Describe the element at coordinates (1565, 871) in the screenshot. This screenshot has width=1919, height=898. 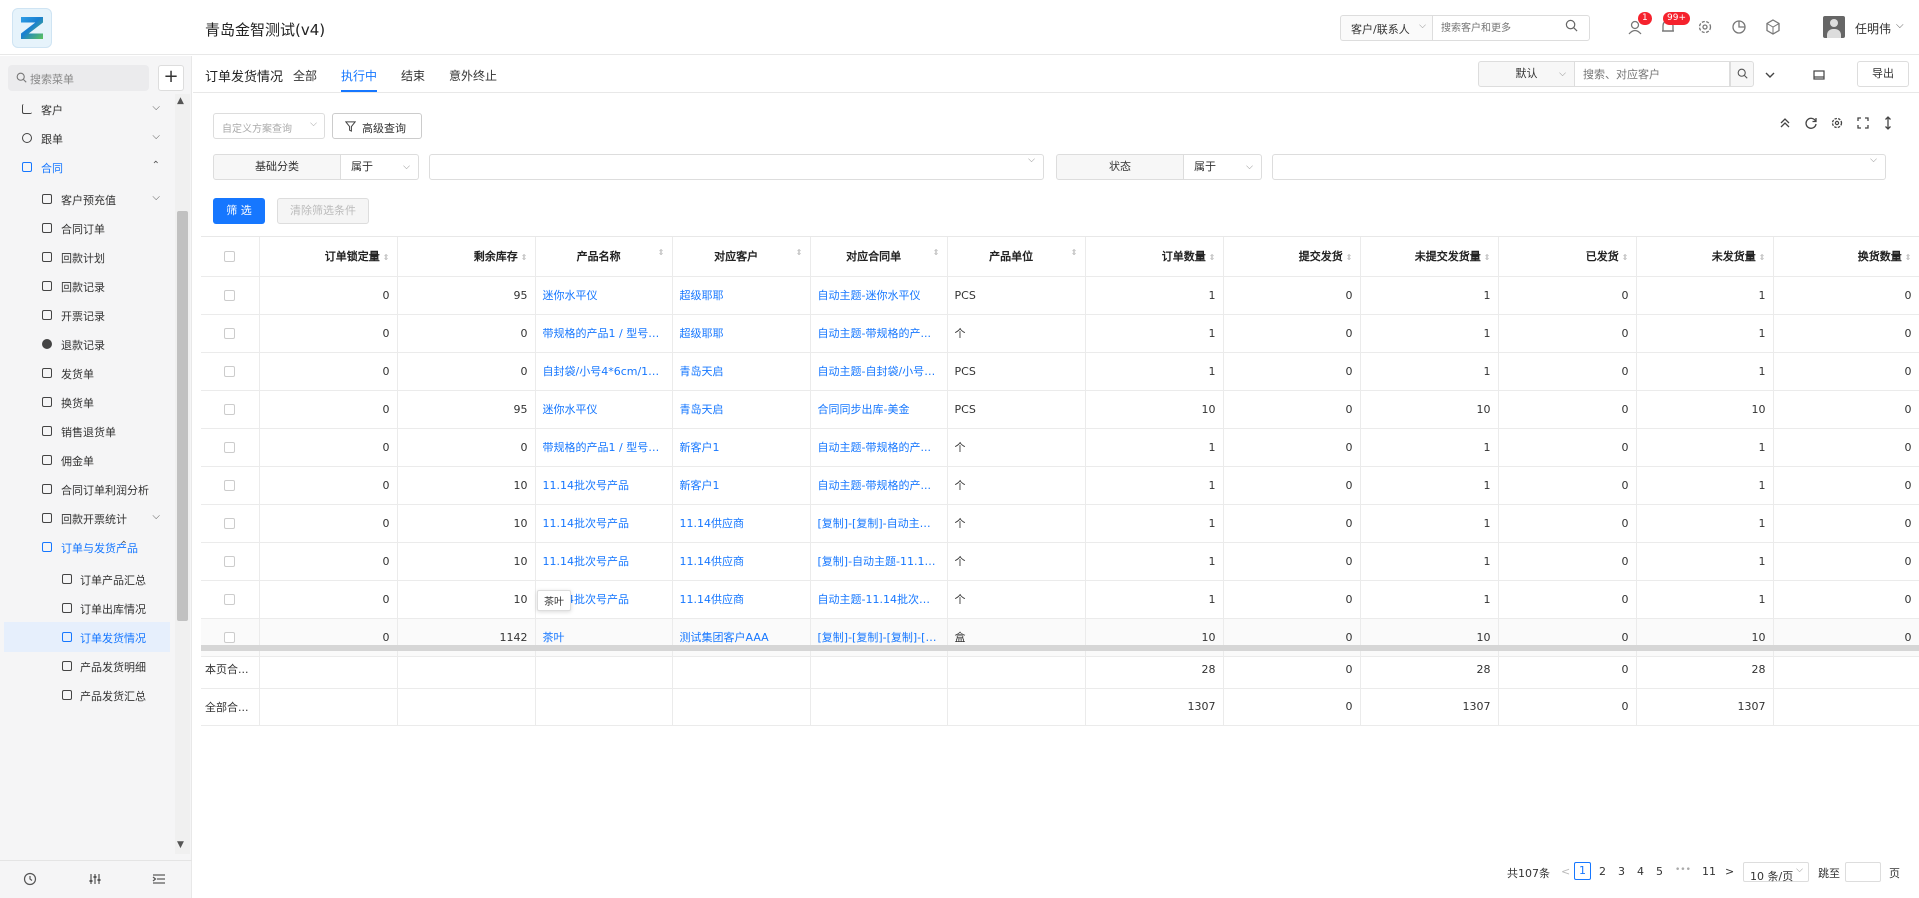
I see `prev-page-icon: <` at that location.